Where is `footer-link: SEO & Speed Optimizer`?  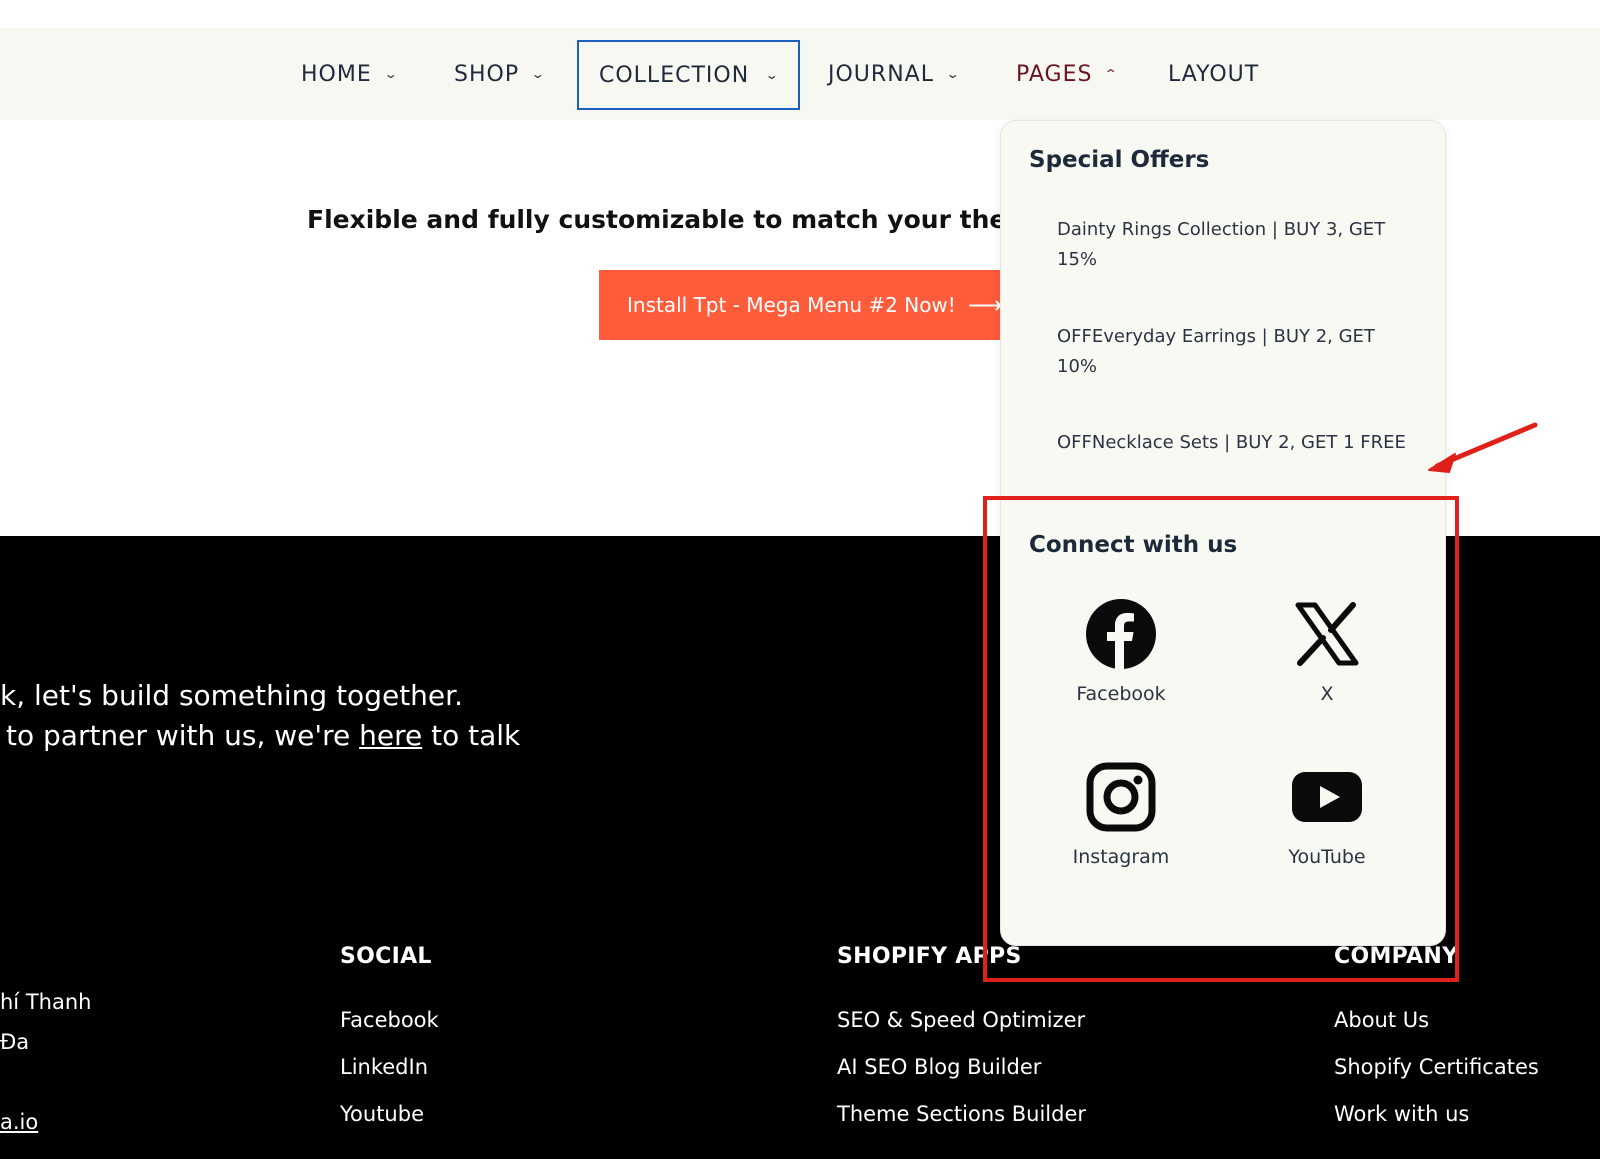
footer-link: SEO & Speed Optimizer is located at coordinates (961, 1020).